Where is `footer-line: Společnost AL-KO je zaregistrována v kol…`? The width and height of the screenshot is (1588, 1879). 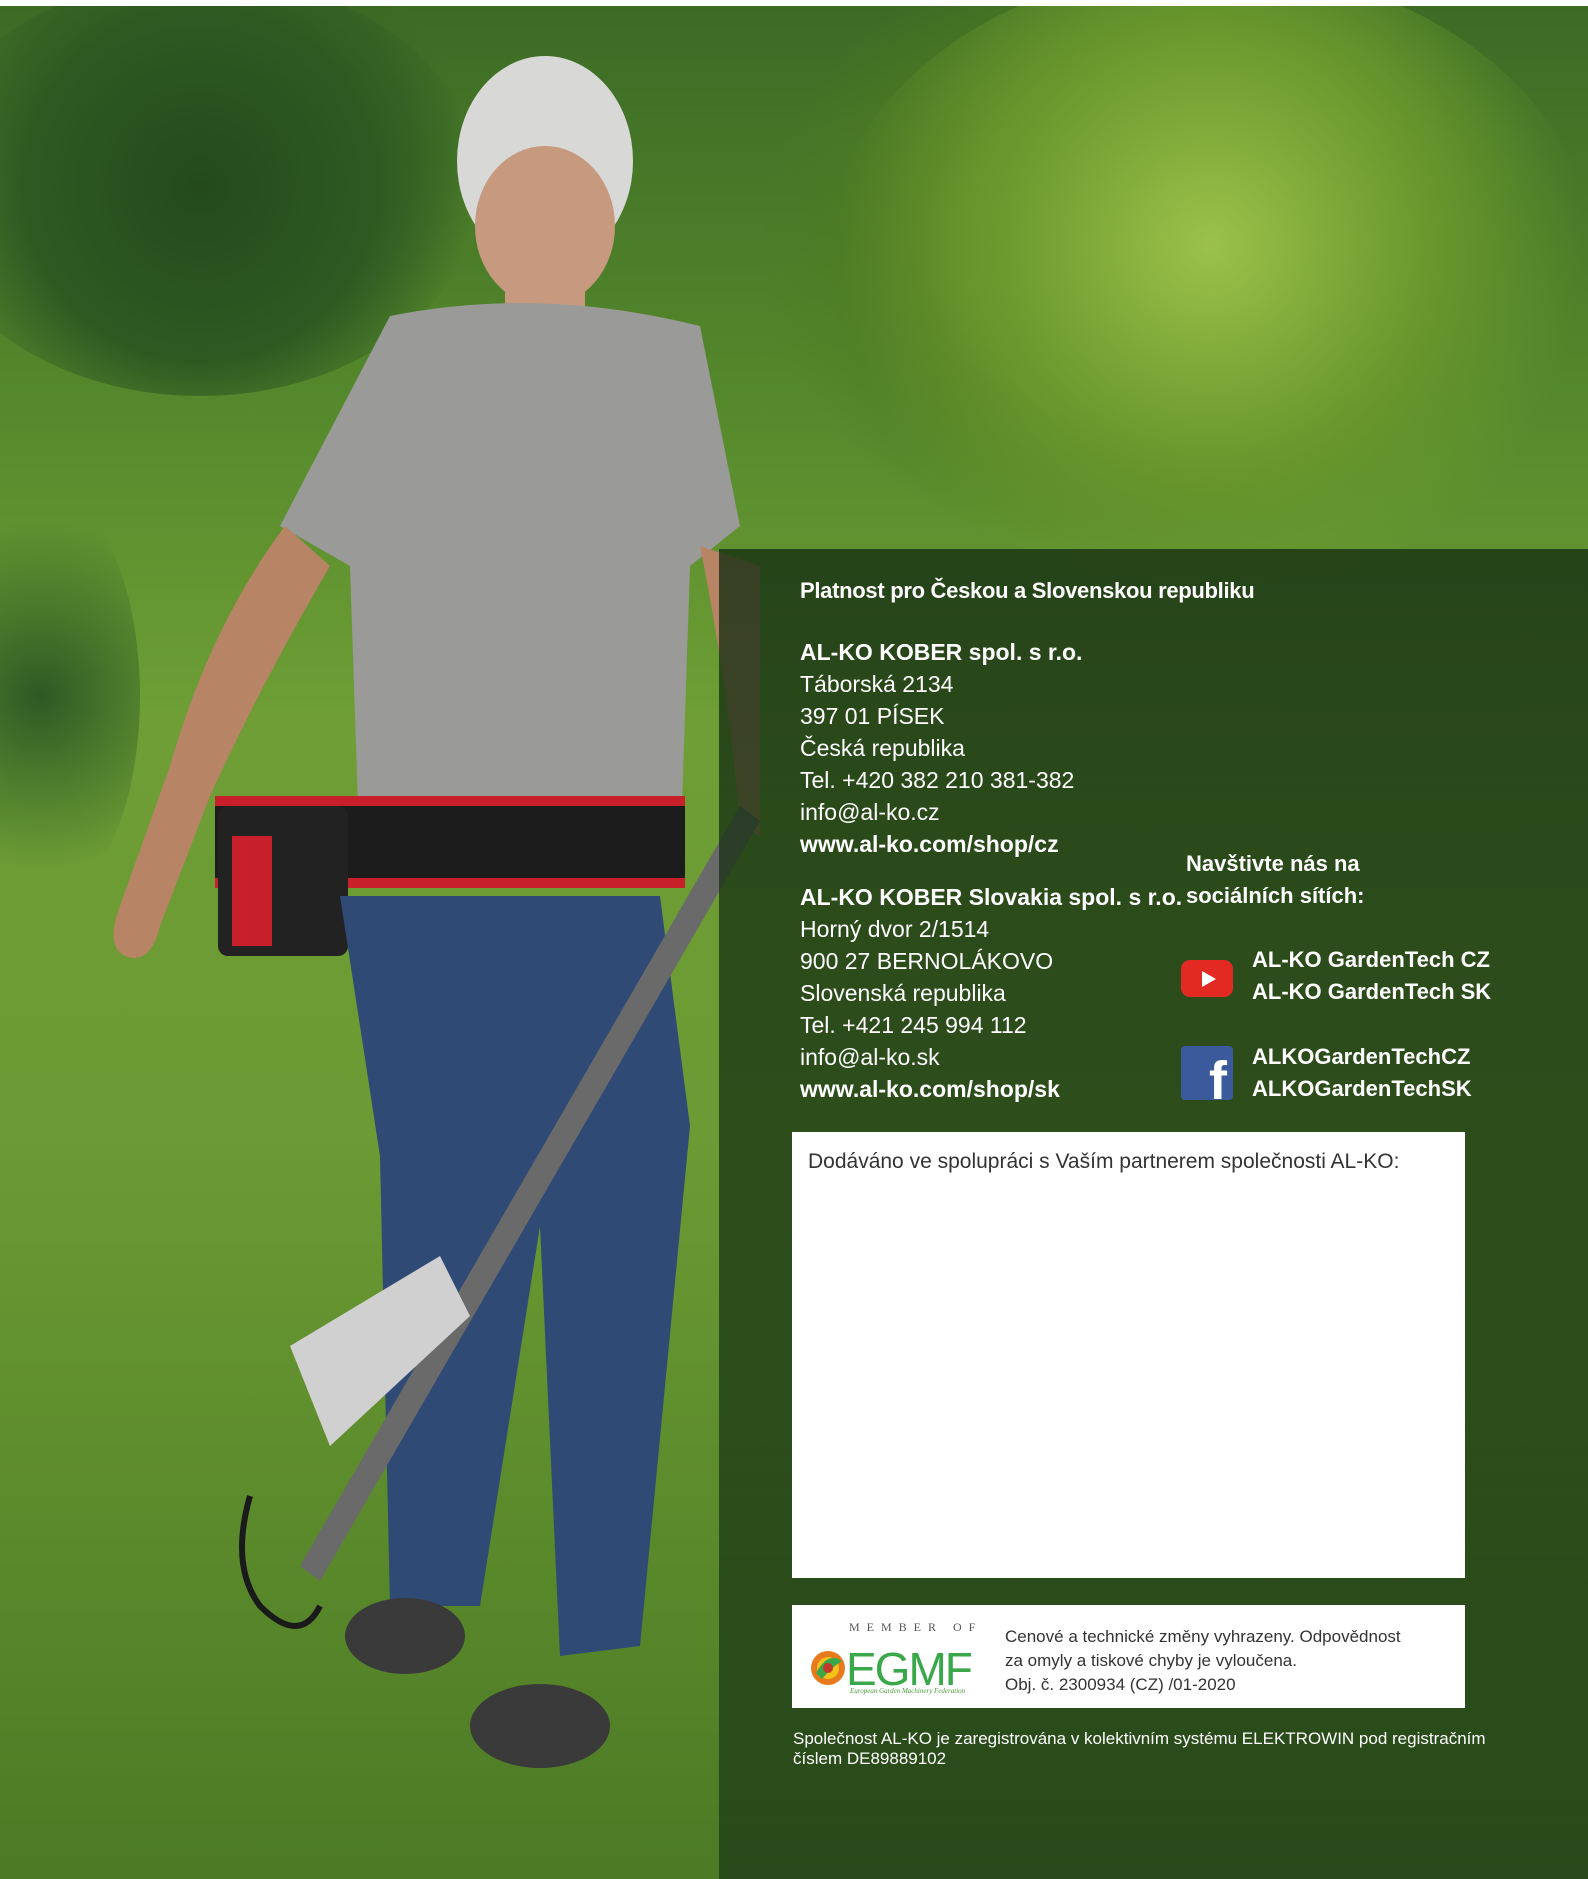
footer-line: Společnost AL-KO je zaregistrována v kol… is located at coordinates (1139, 1738).